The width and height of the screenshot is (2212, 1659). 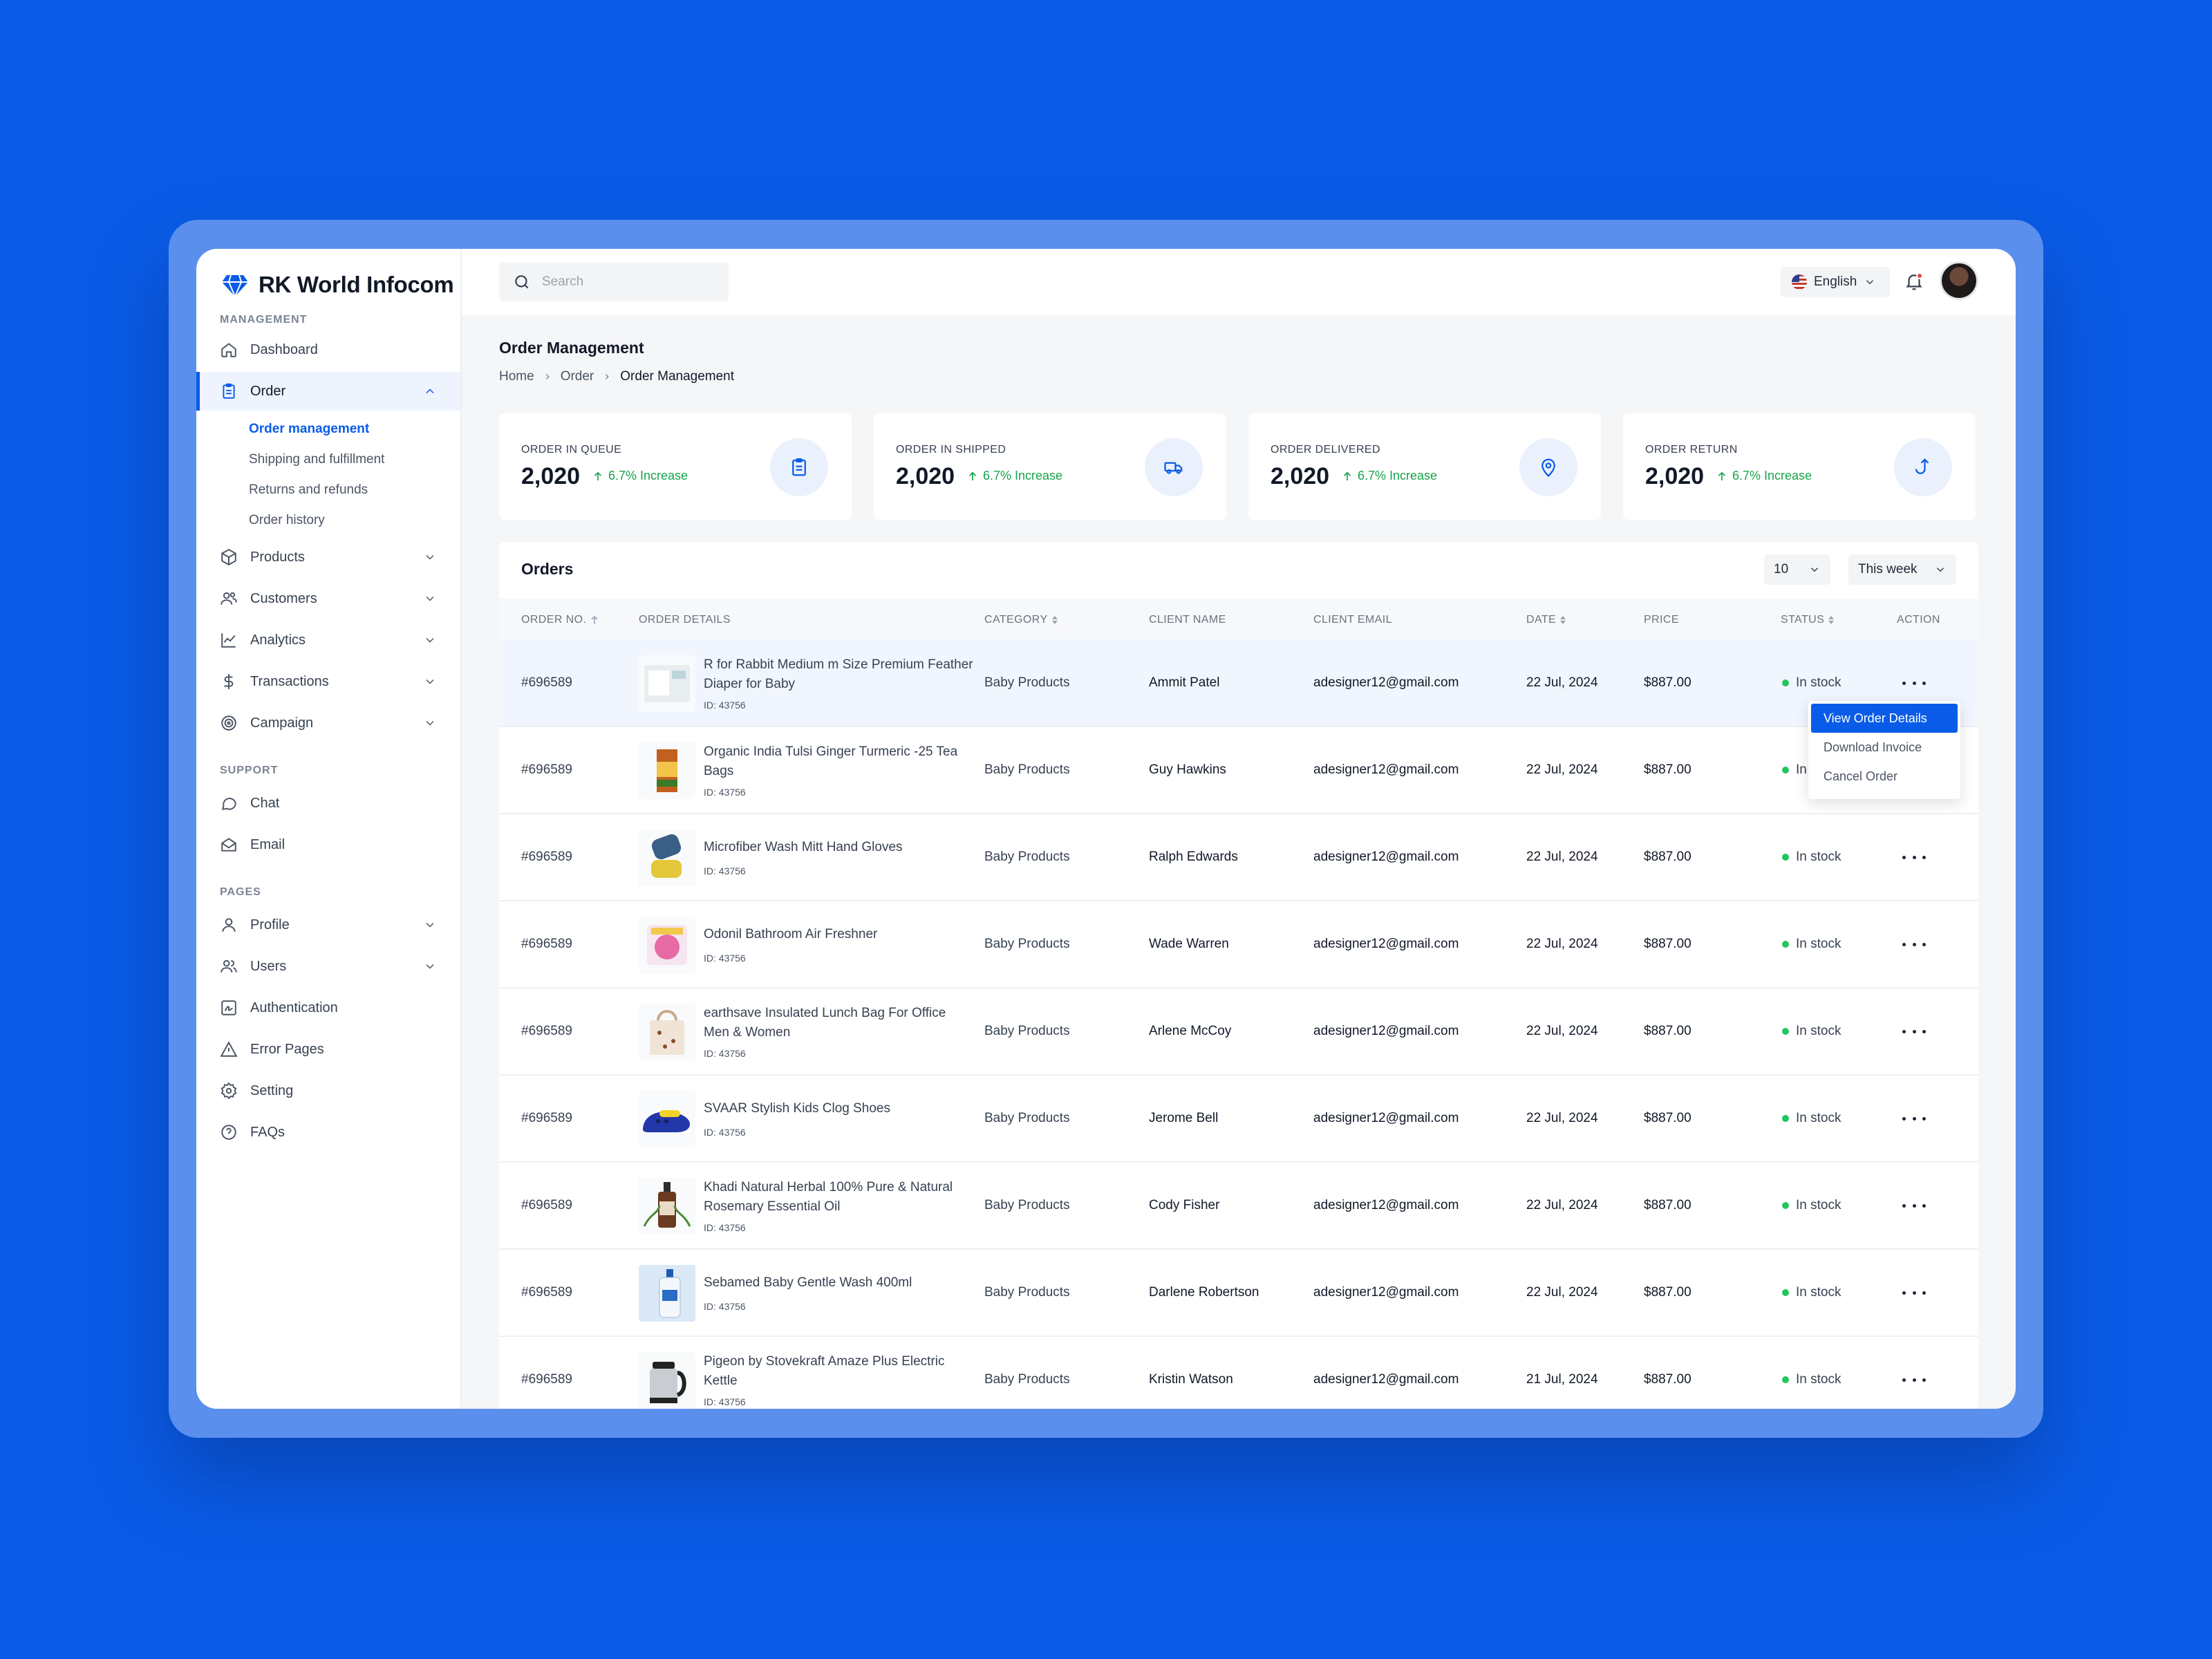 What do you see at coordinates (328, 803) in the screenshot?
I see `sidebar-item-chat: Chat` at bounding box center [328, 803].